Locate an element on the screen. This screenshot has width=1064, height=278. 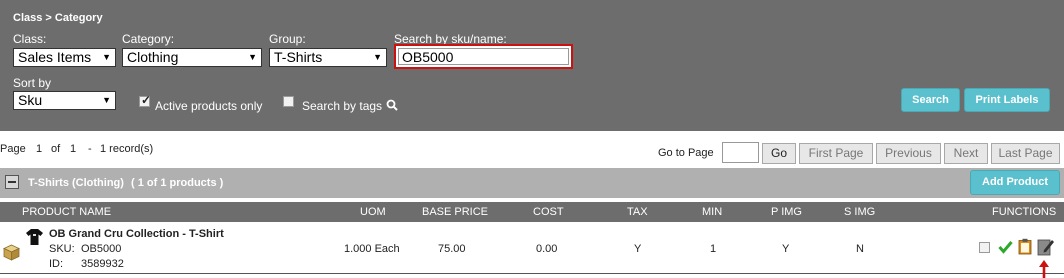
annotation-arrow-icon is located at coordinates (1044, 269).